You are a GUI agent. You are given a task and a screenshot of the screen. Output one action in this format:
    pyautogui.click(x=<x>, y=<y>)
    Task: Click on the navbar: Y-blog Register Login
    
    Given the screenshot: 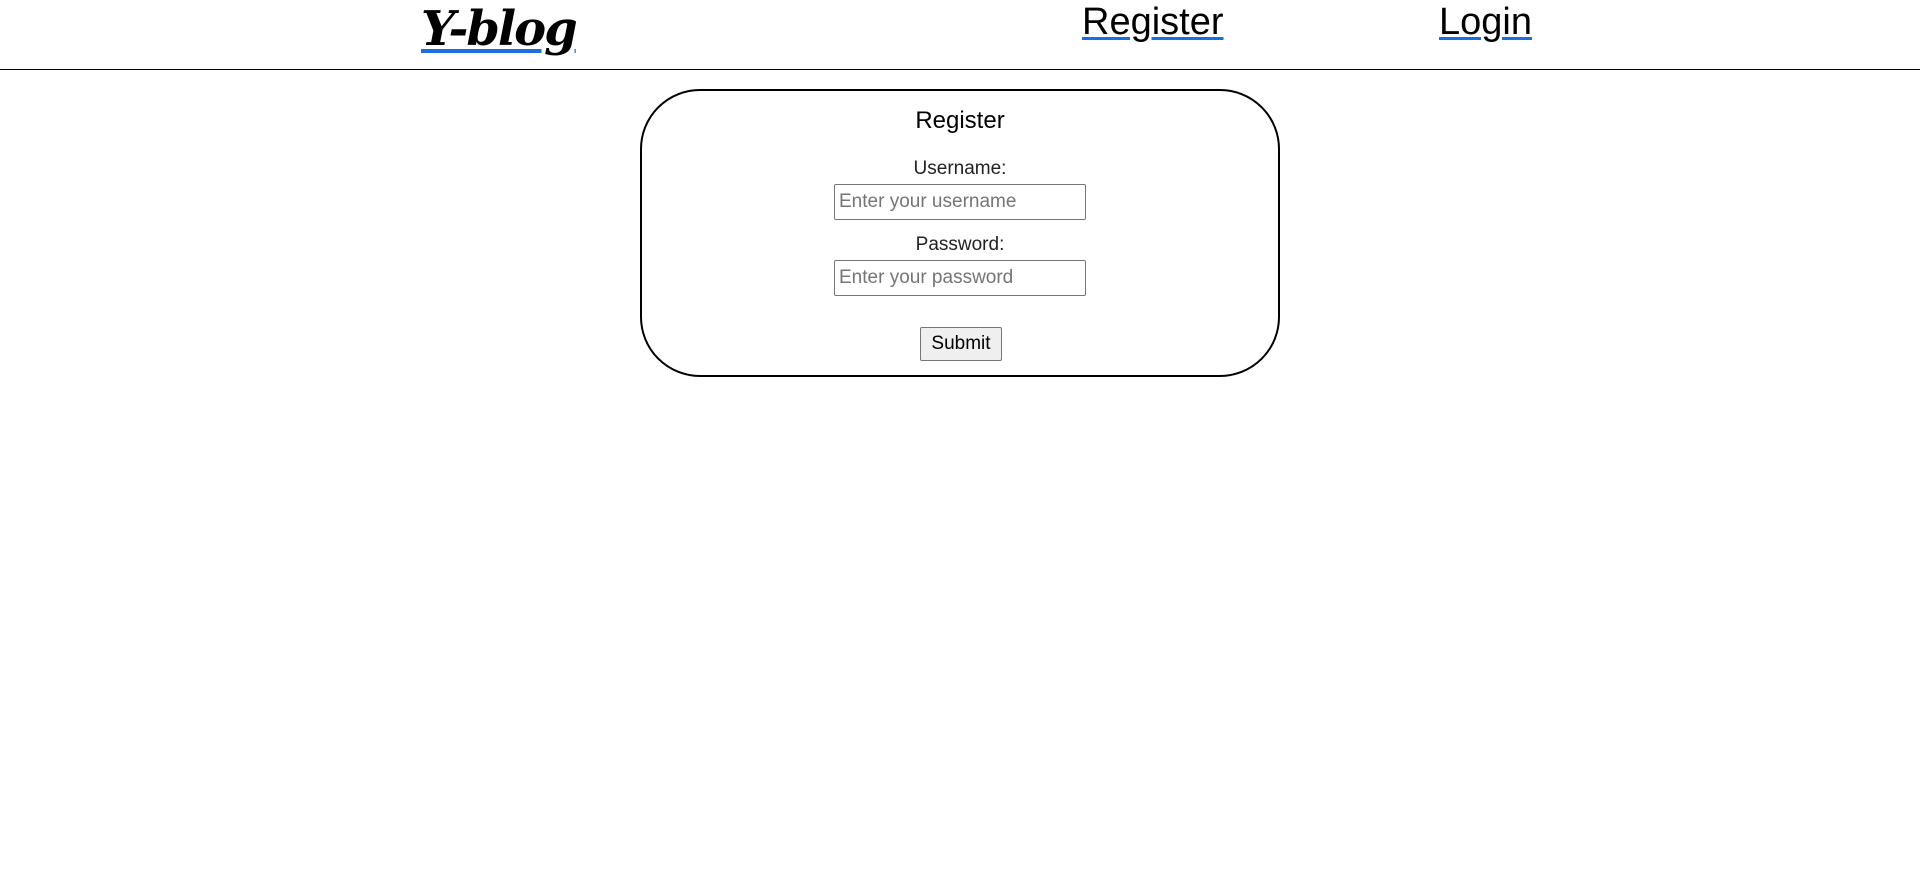 What is the action you would take?
    pyautogui.click(x=960, y=35)
    